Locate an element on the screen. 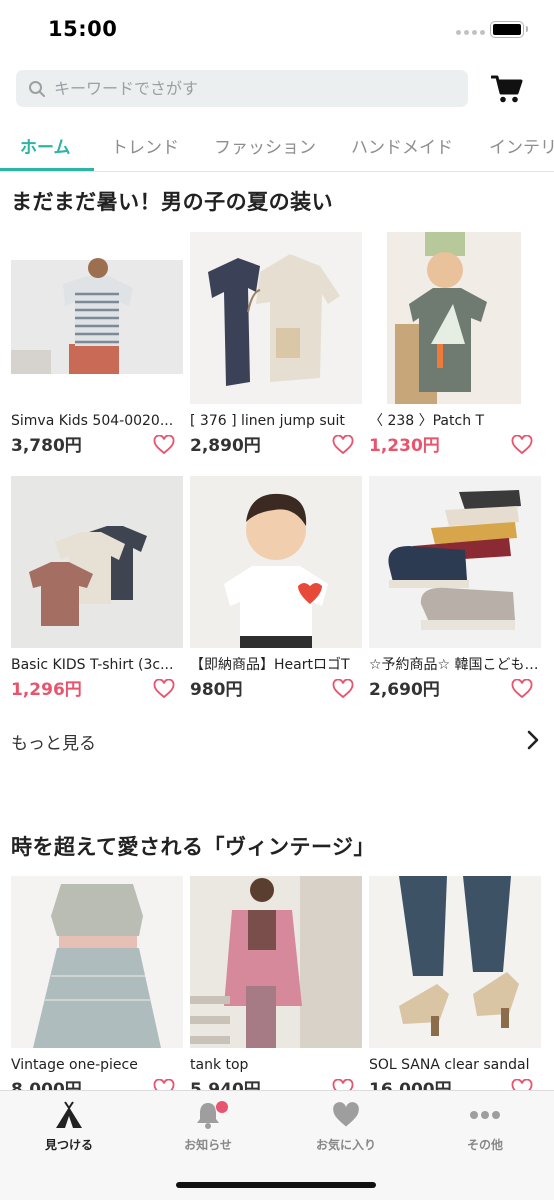  battery-icon is located at coordinates (509, 29).